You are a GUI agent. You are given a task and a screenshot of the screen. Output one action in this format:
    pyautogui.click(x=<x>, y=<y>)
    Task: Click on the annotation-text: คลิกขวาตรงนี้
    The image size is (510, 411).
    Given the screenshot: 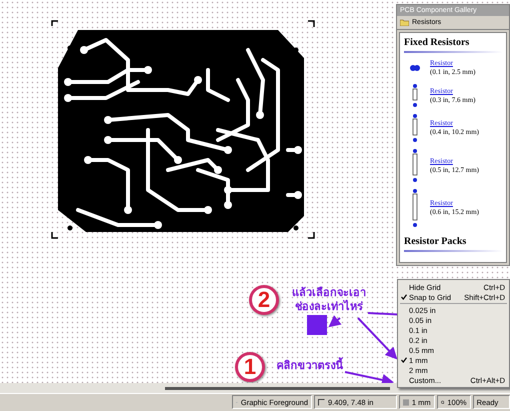 What is the action you would take?
    pyautogui.click(x=310, y=366)
    